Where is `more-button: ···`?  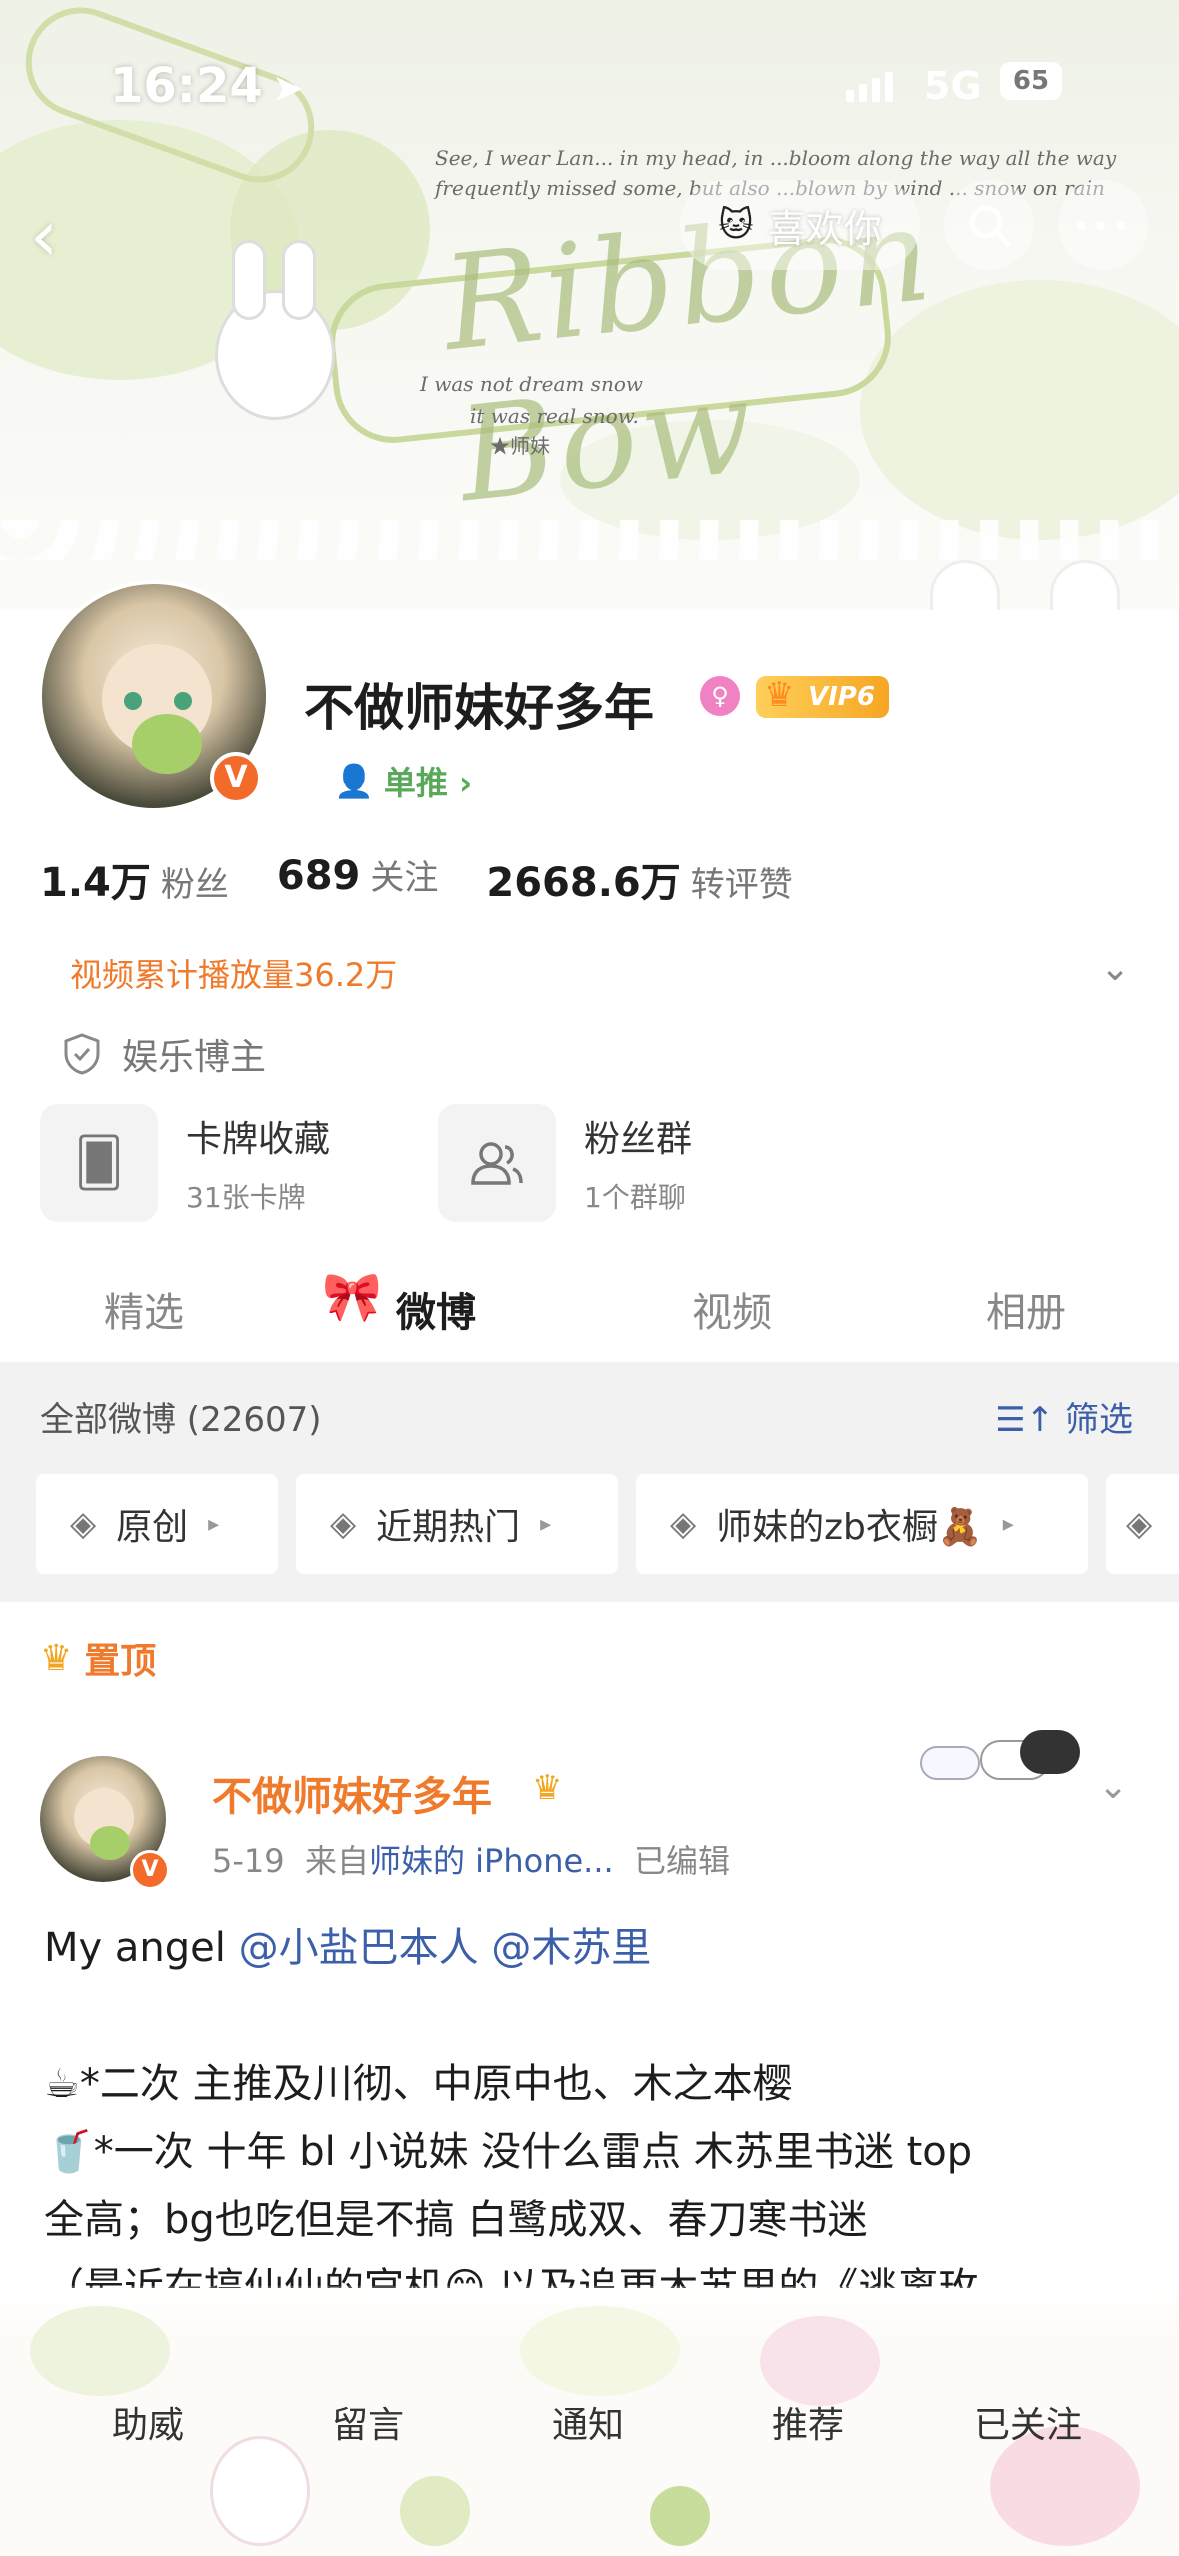
more-button: ··· is located at coordinates (1103, 225).